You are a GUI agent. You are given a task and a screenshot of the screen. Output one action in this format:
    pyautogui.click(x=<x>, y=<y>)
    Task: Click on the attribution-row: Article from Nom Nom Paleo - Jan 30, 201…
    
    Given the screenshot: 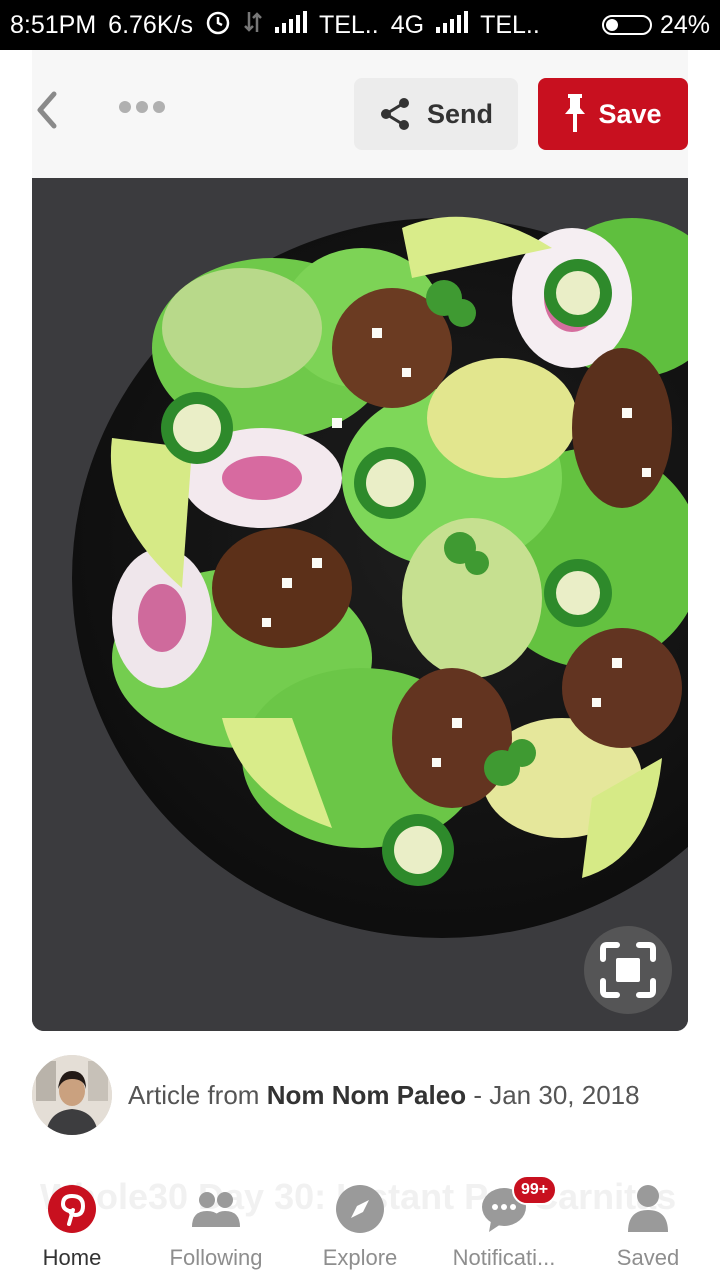 What is the action you would take?
    pyautogui.click(x=360, y=1095)
    